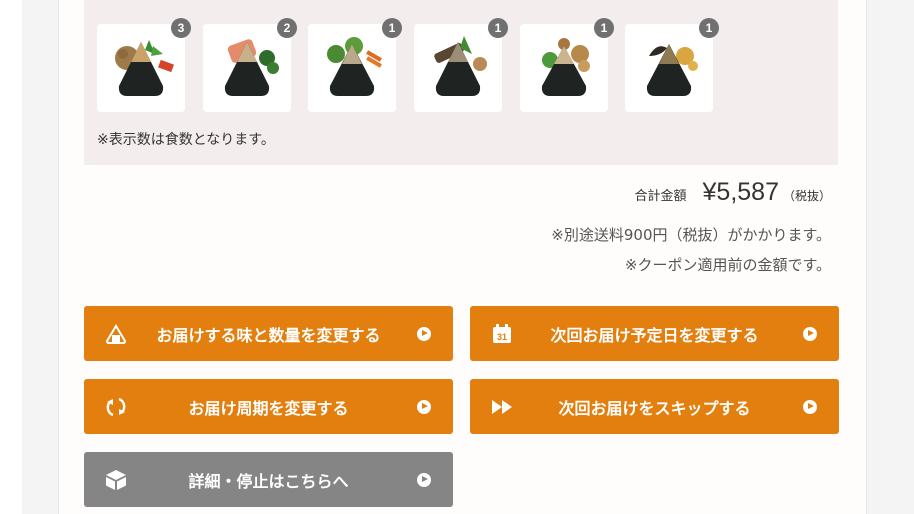 Image resolution: width=914 pixels, height=514 pixels. I want to click on button-label: お届け周期を変更する, so click(268, 408).